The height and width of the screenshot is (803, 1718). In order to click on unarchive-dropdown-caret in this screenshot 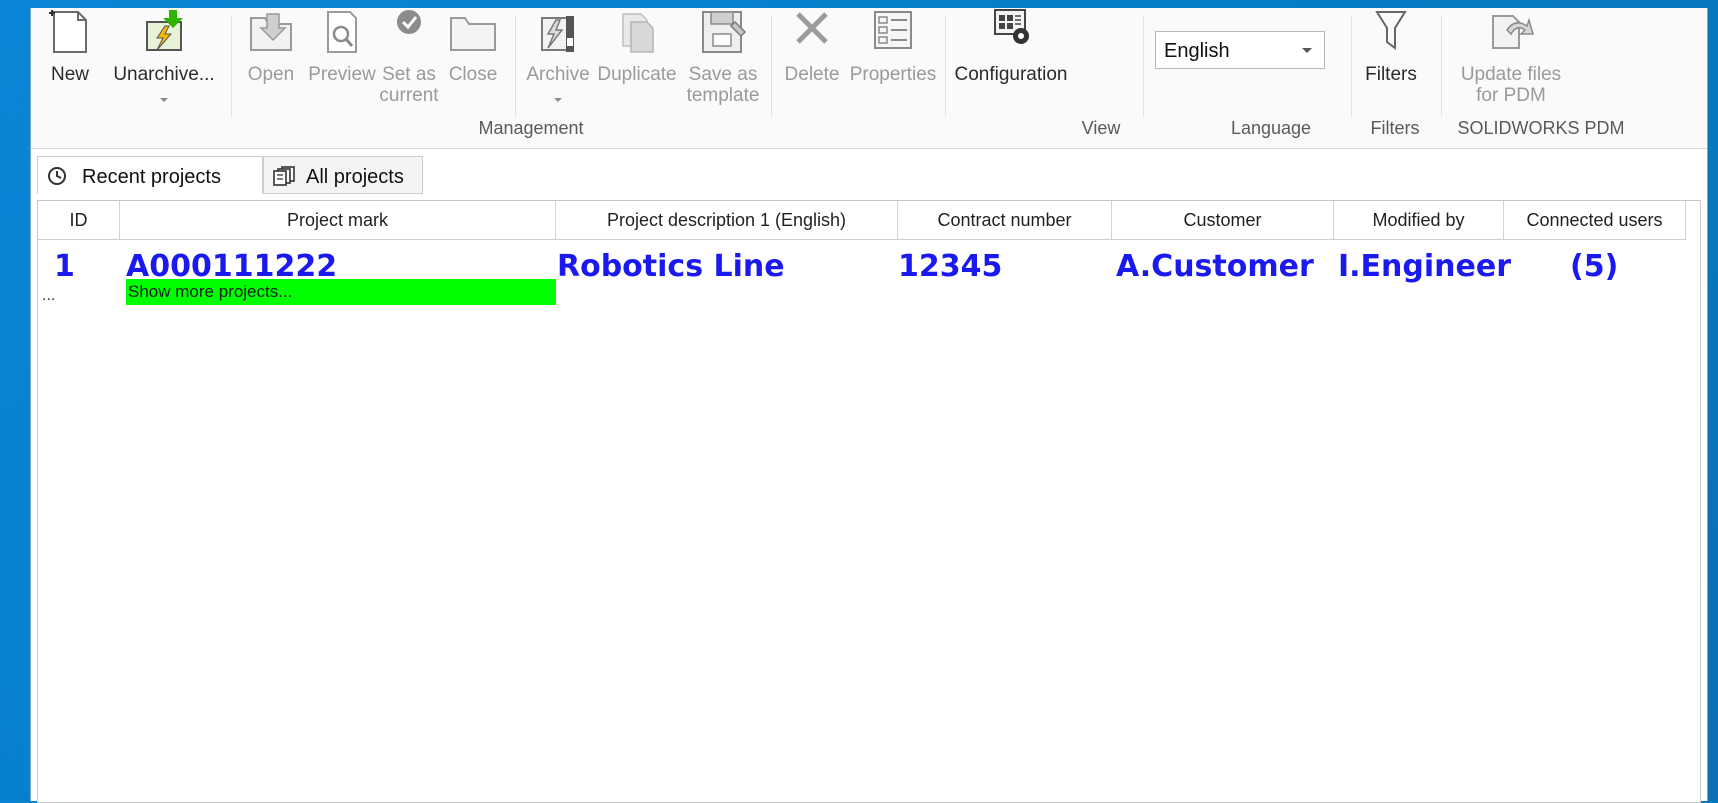, I will do `click(164, 100)`.